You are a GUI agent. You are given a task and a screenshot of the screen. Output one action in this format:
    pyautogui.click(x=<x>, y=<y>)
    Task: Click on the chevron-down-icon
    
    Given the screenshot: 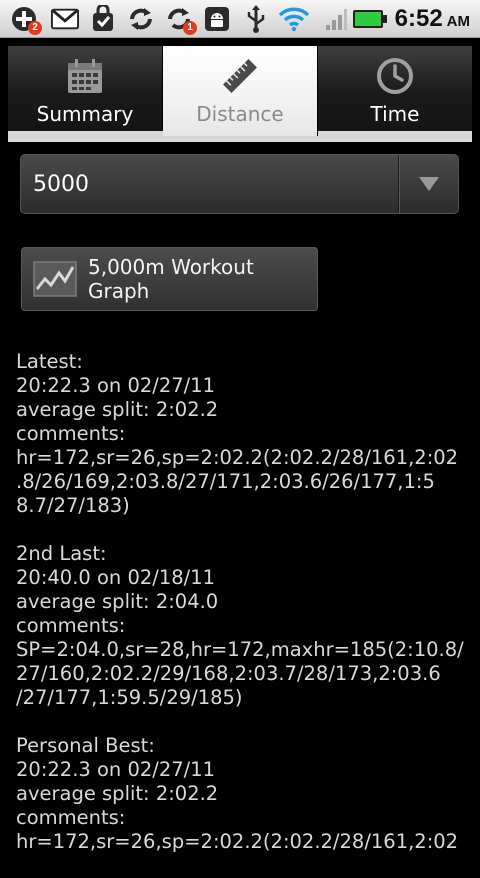 What is the action you would take?
    pyautogui.click(x=429, y=184)
    